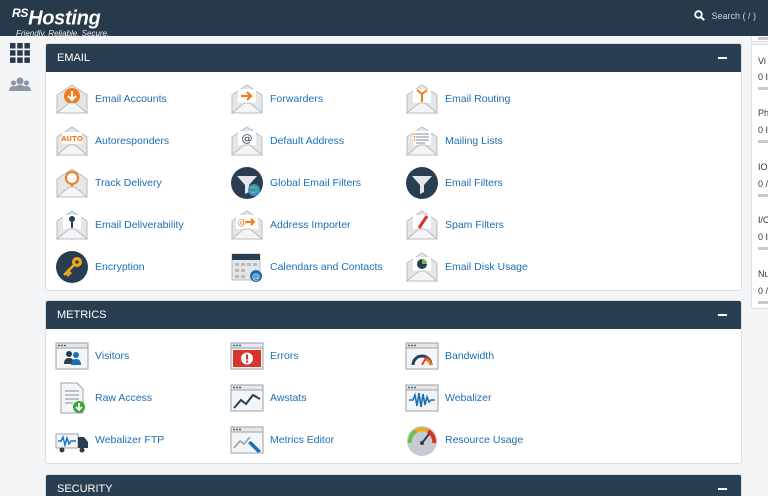 This screenshot has width=768, height=496. I want to click on stat-label: Nu, so click(763, 274).